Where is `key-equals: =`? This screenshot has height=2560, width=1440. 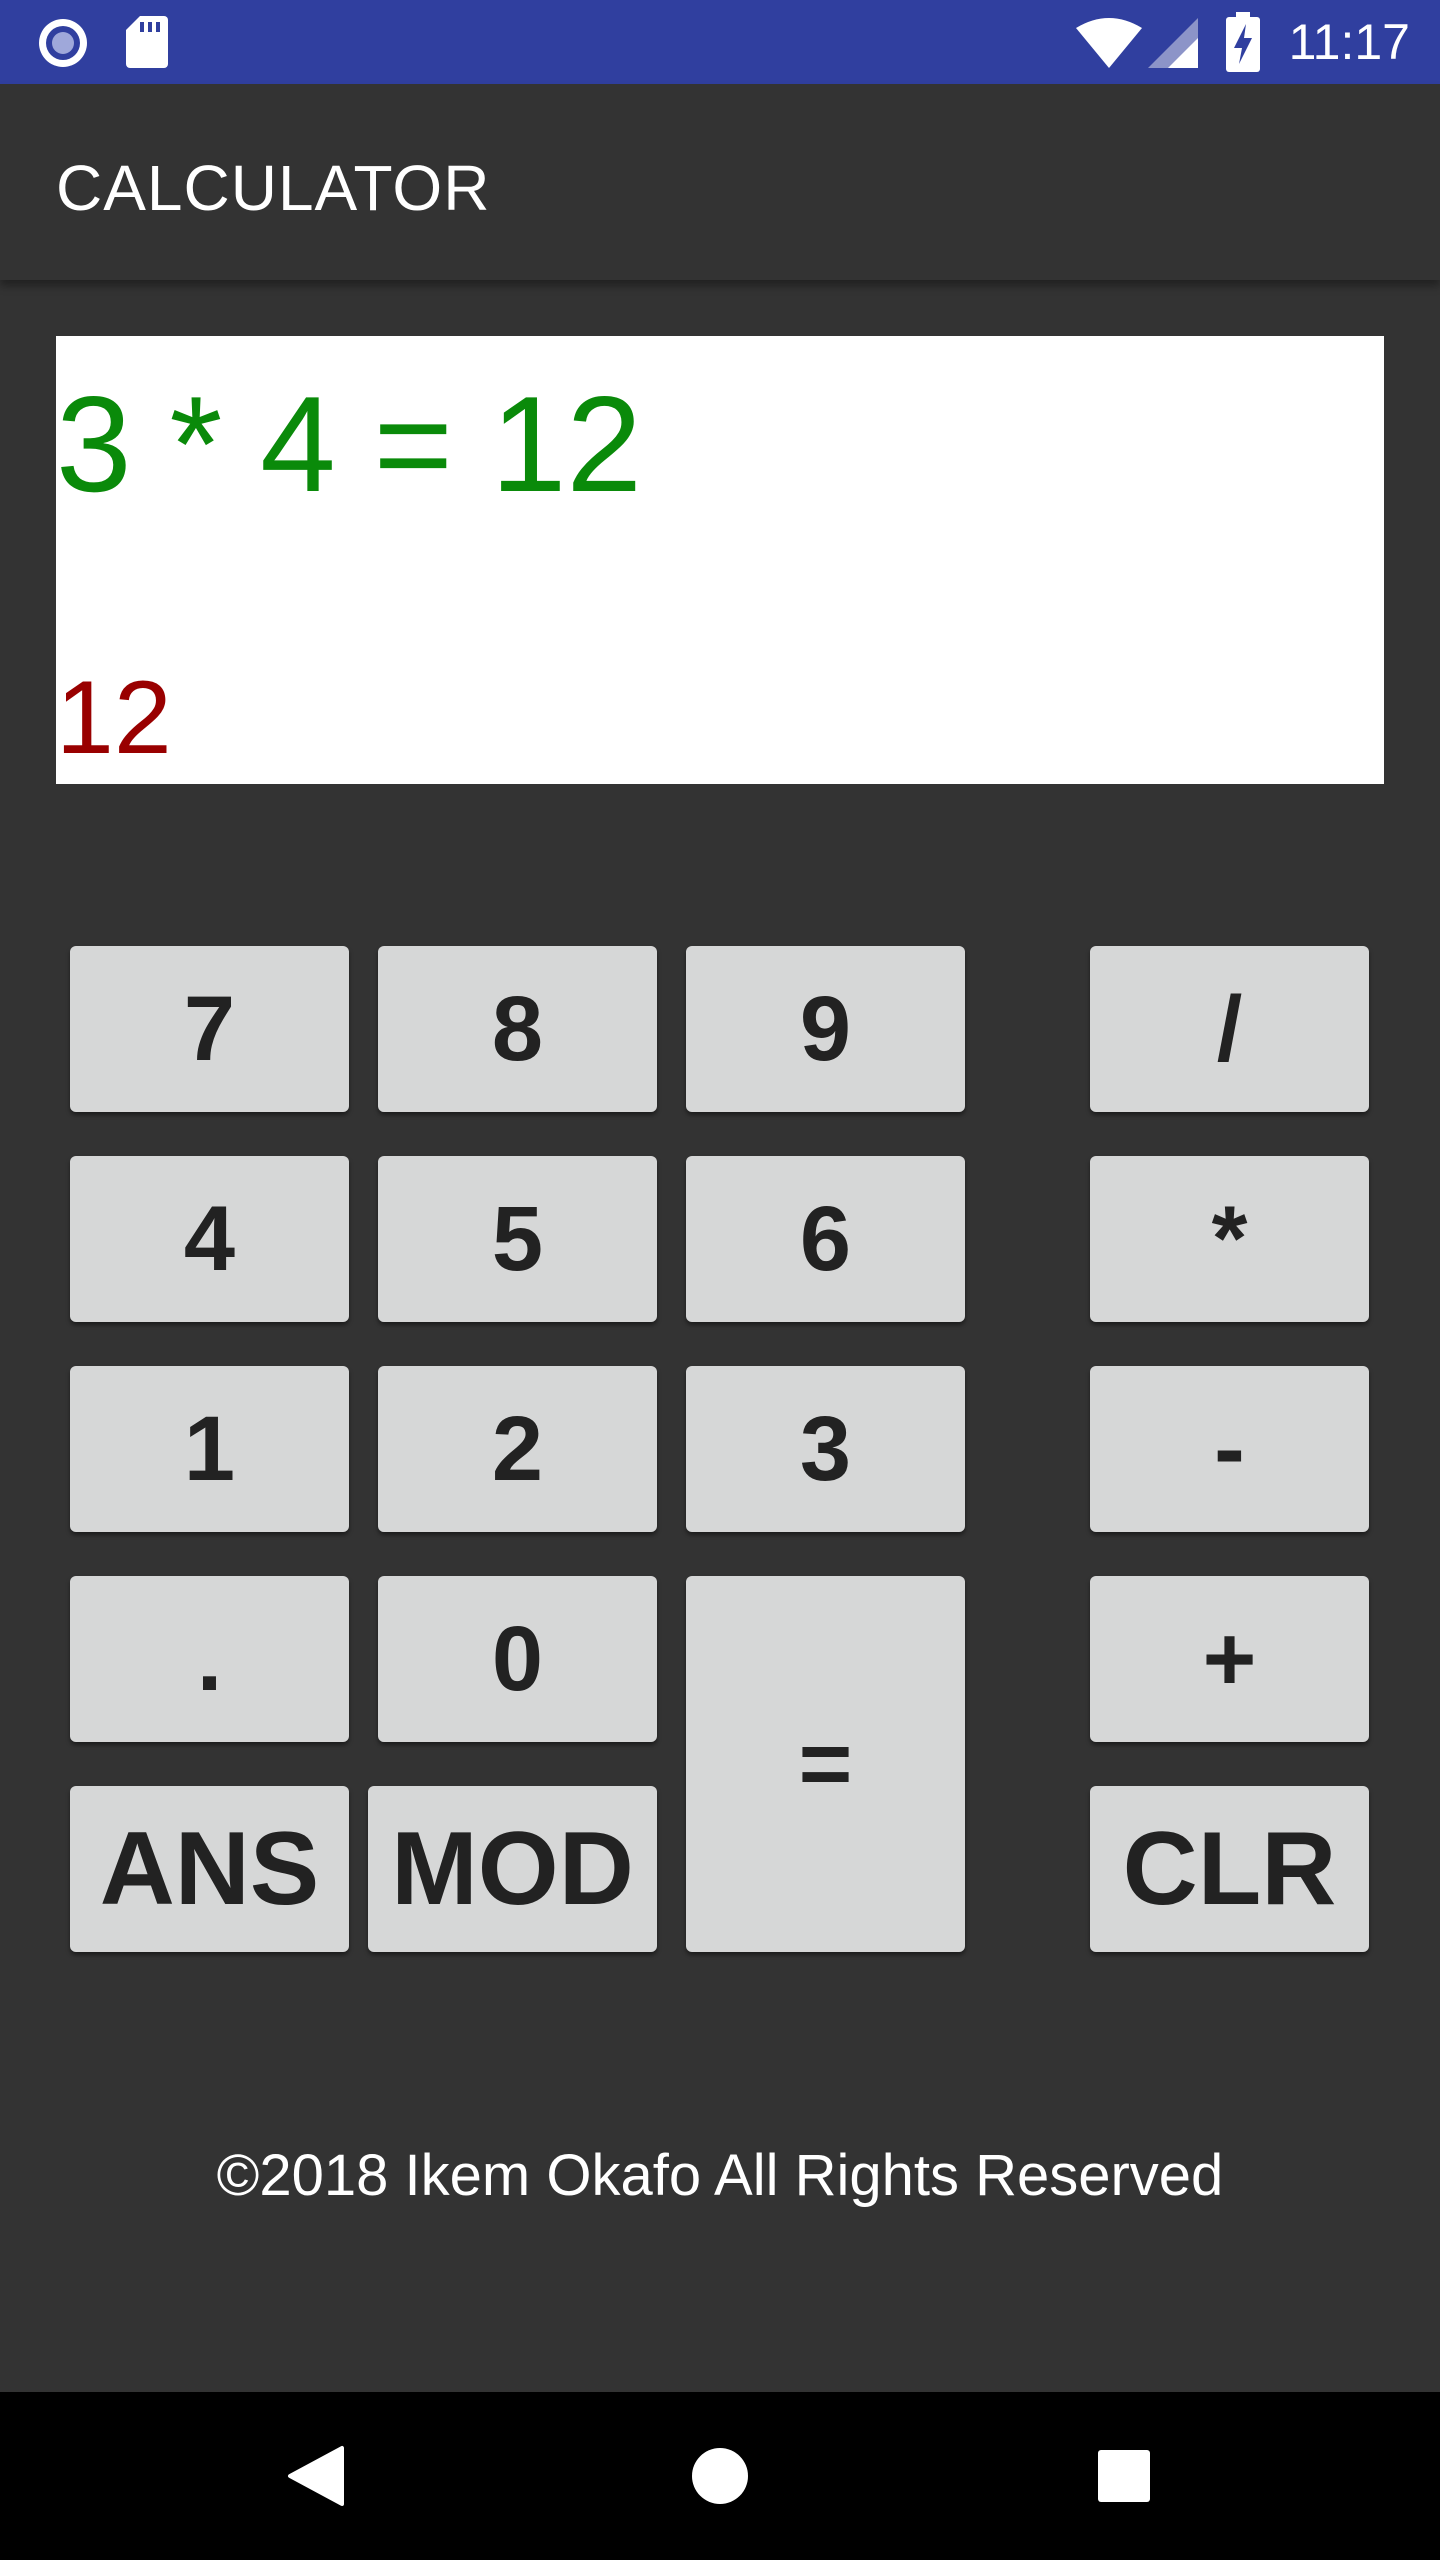 key-equals: = is located at coordinates (825, 1764).